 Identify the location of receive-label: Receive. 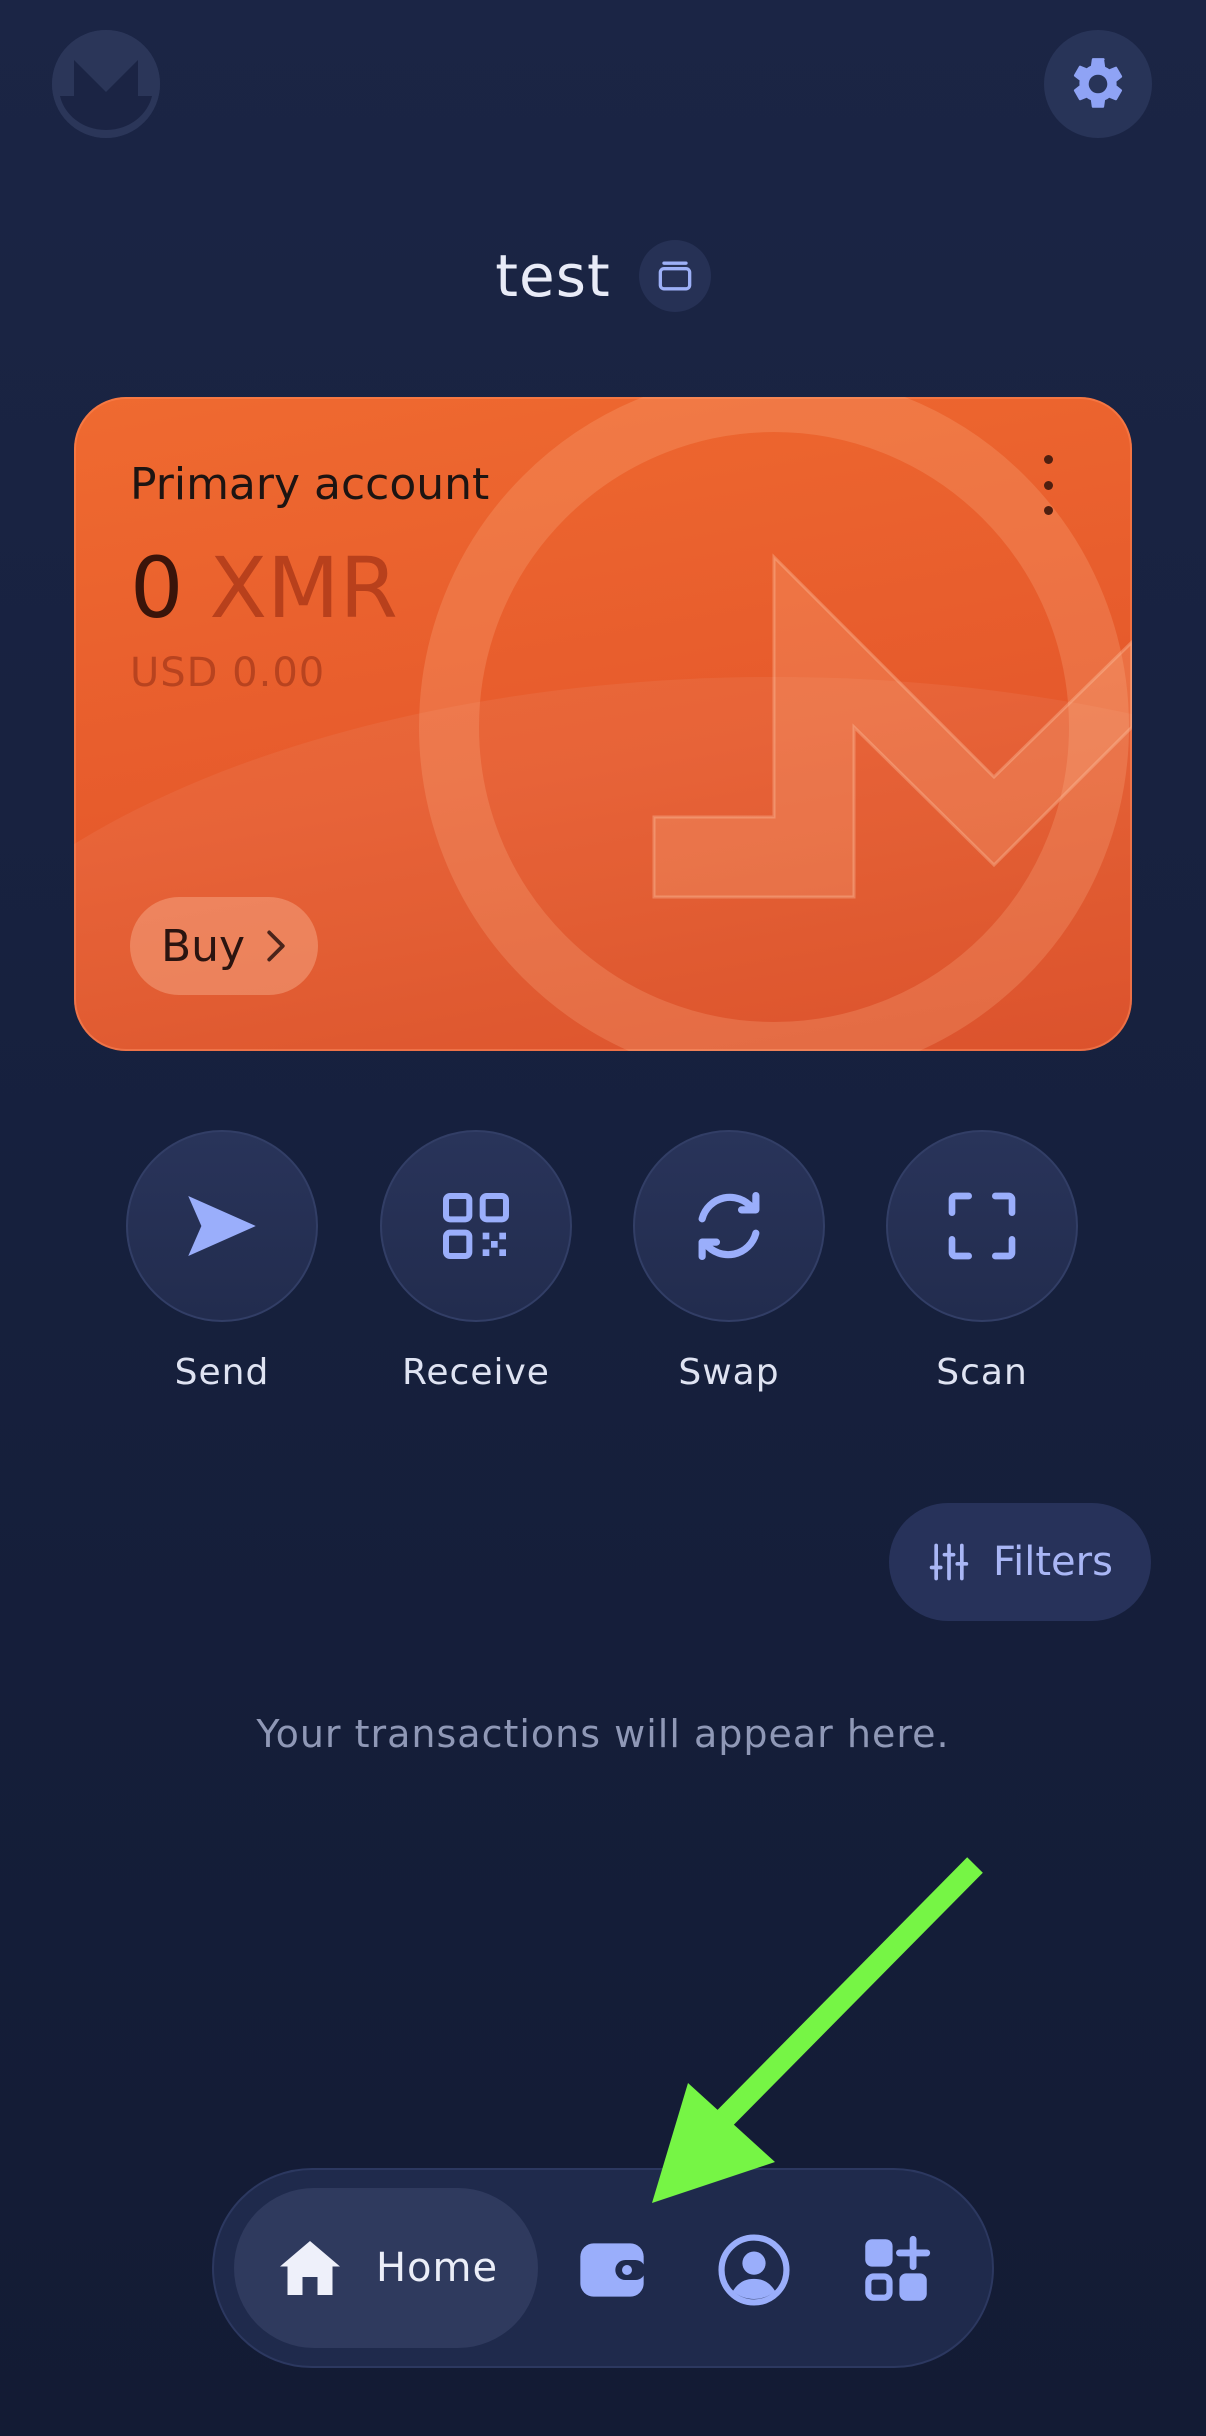
(476, 1372).